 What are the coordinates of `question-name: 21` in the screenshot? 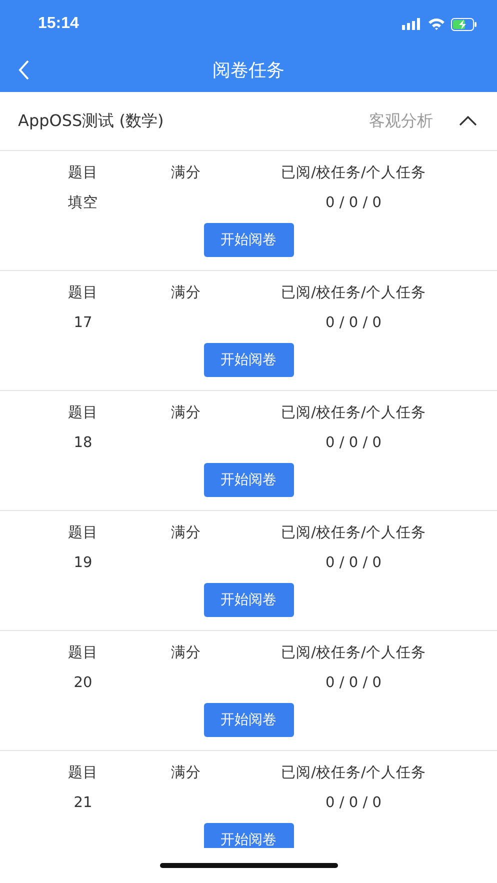 It's located at (83, 803).